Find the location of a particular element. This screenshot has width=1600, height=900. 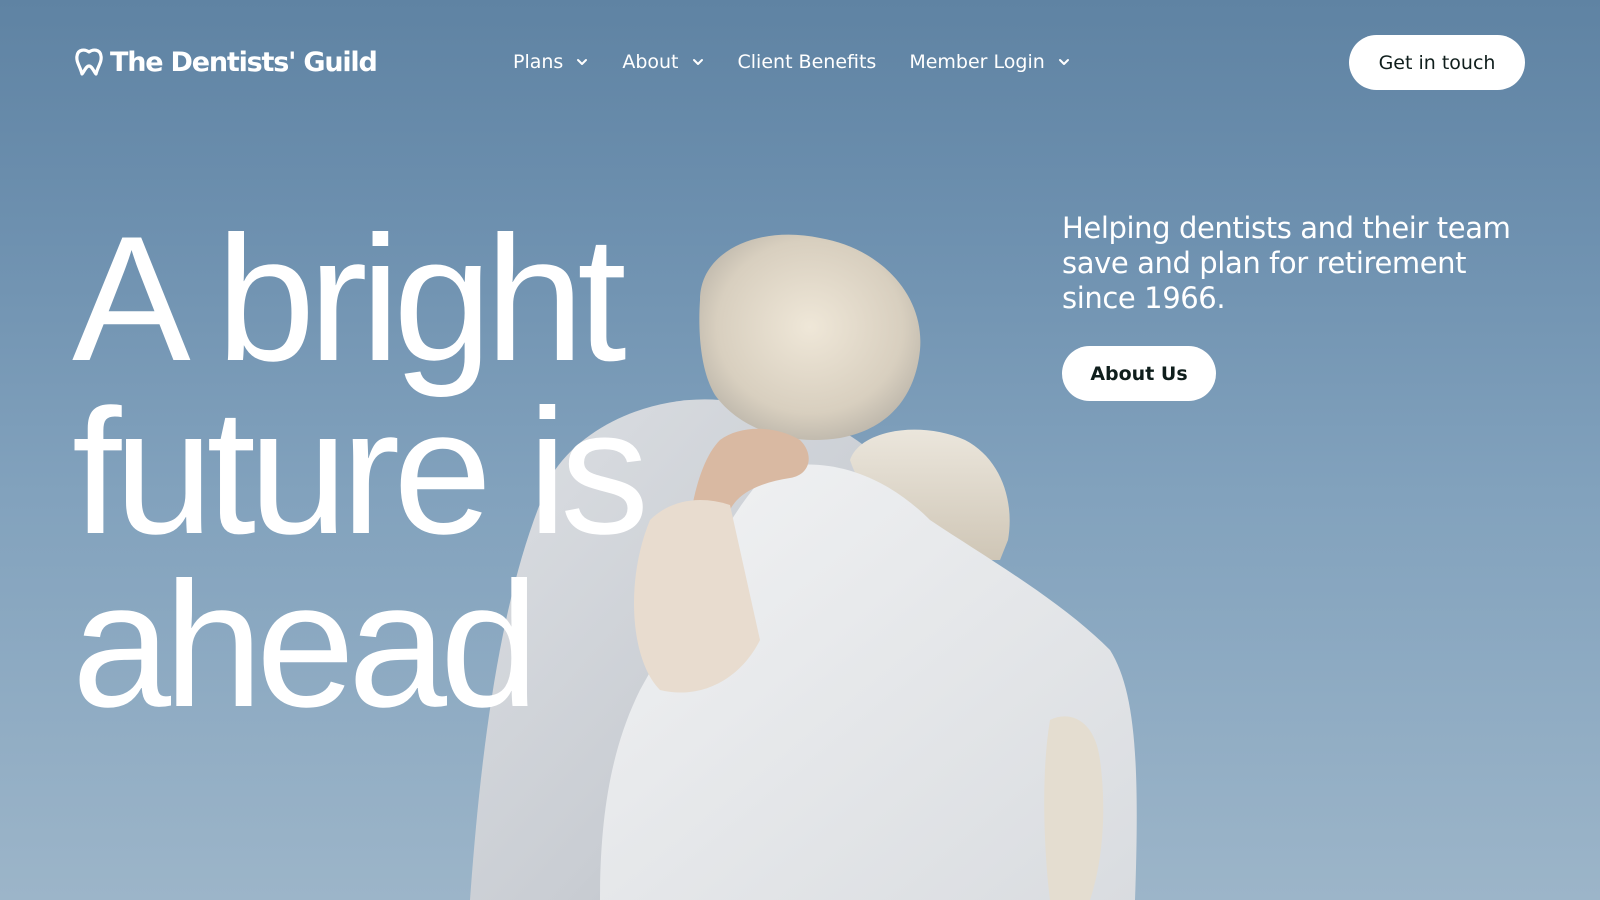

headline-line: A bright is located at coordinates (349, 298).